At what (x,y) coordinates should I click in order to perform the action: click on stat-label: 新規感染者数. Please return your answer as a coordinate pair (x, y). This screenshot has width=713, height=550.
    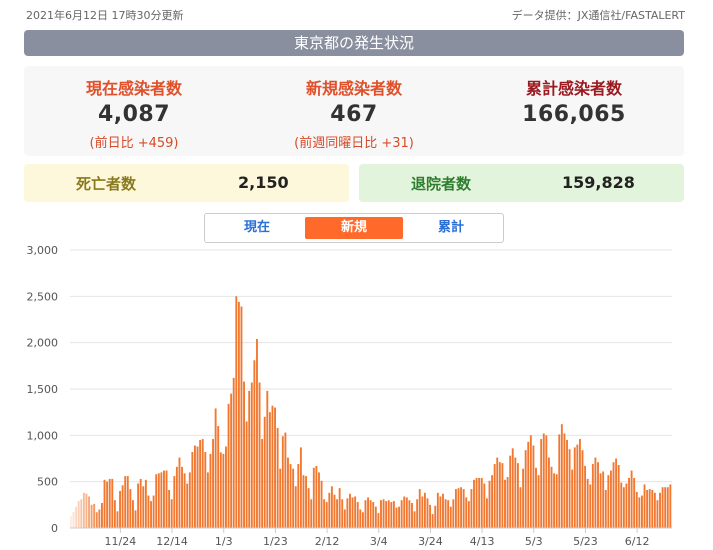
    Looking at the image, I should click on (353, 88).